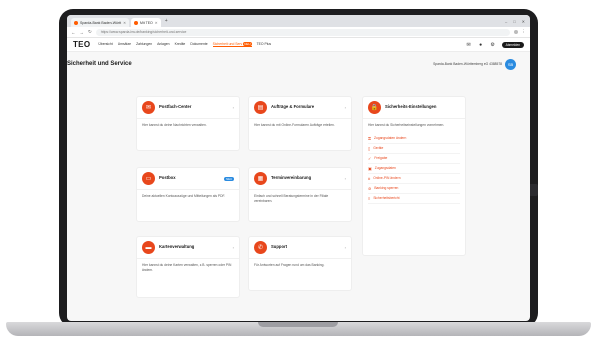 This screenshot has width=597, height=344. I want to click on browser-tab-active: Mit TEO ✕, so click(146, 22).